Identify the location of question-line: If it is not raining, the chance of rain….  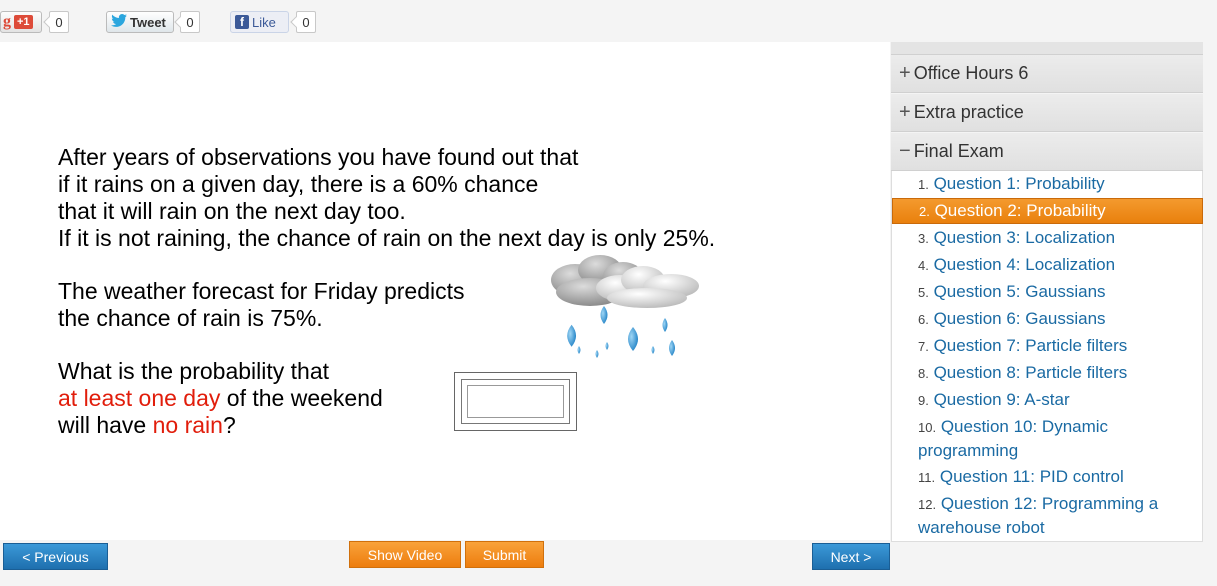
(387, 238).